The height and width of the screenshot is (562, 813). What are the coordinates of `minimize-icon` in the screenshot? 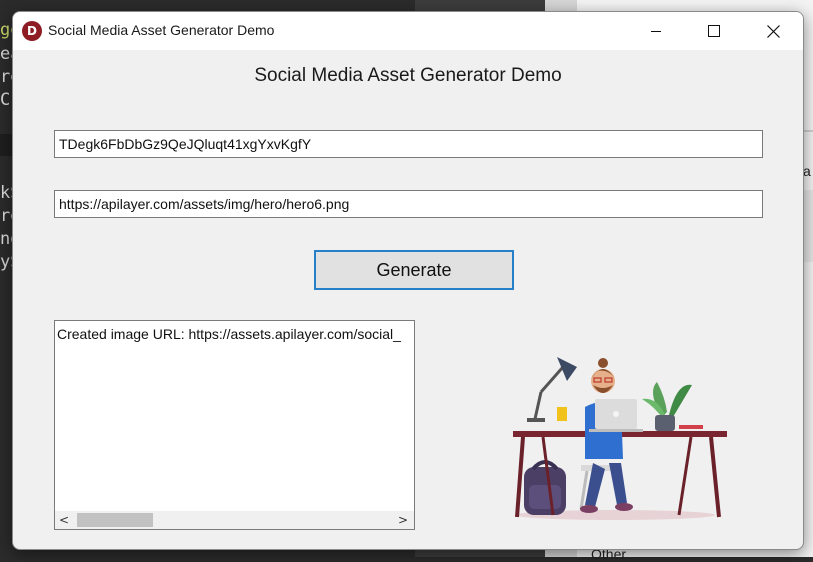 It's located at (656, 31).